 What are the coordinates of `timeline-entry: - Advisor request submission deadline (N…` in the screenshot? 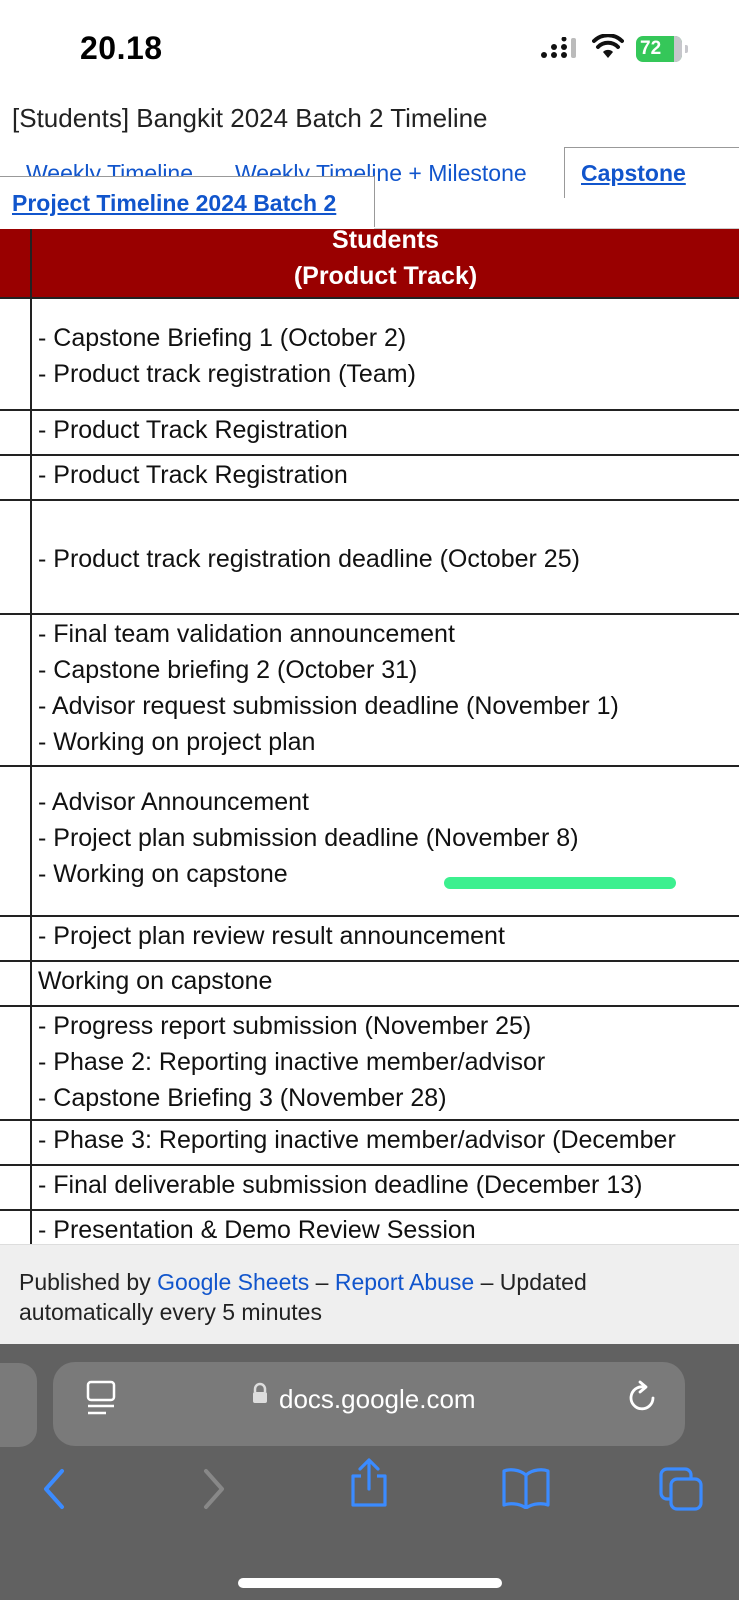 It's located at (328, 706).